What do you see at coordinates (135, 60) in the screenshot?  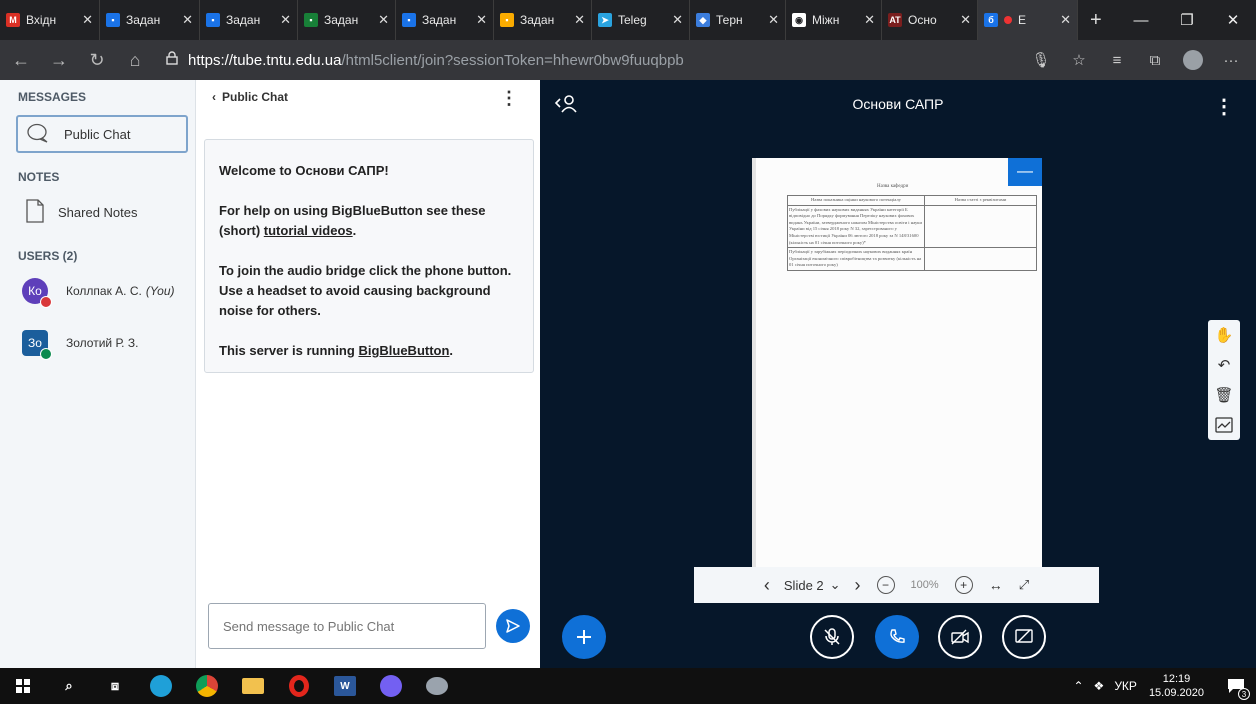 I see `home-button: ⌂` at bounding box center [135, 60].